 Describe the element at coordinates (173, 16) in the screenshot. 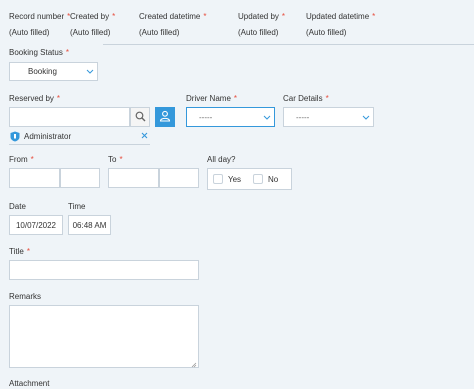

I see `created-datetime-label: Created datetime *` at that location.